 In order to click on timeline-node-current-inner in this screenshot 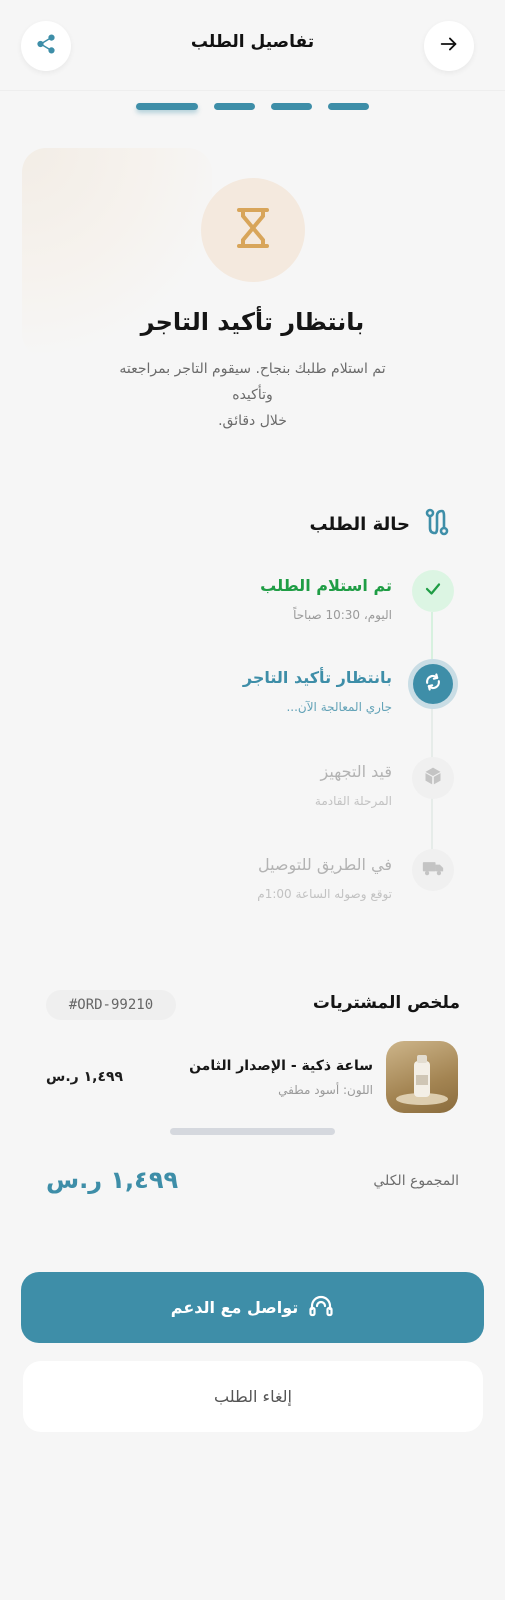, I will do `click(433, 684)`.